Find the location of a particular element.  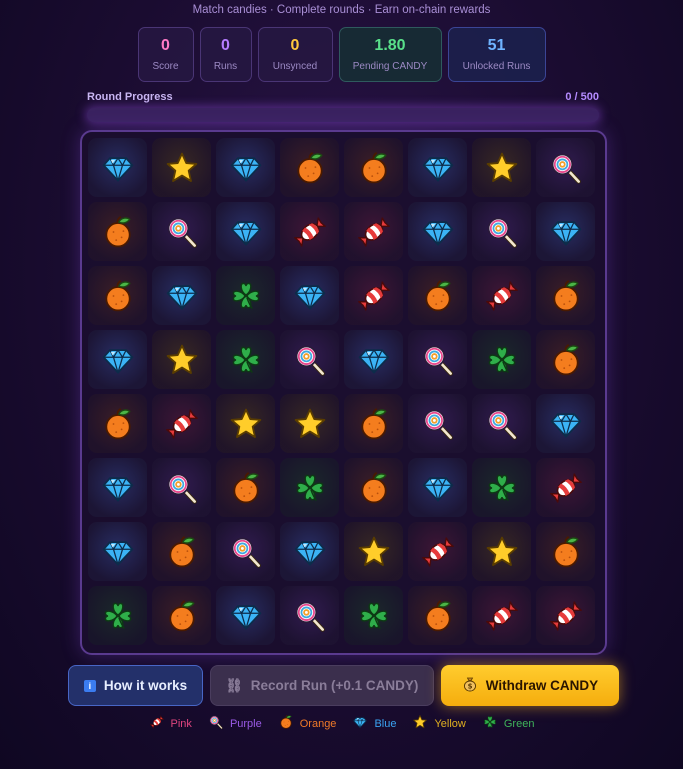

score-label: Score is located at coordinates (165, 66).